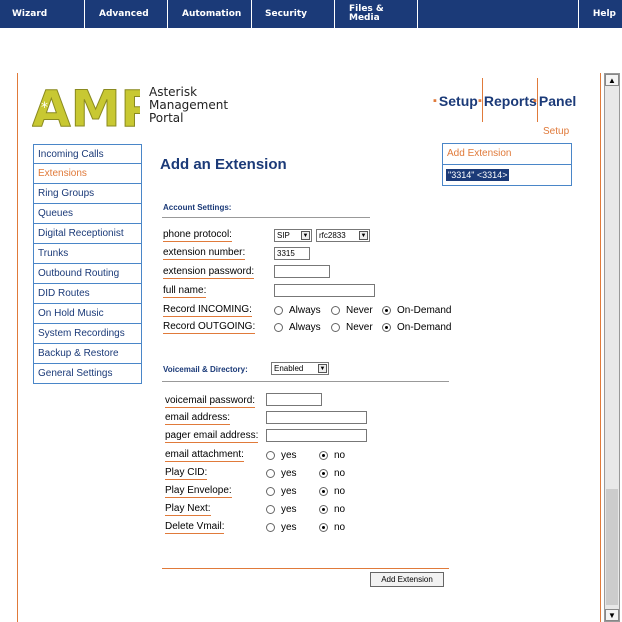 Image resolution: width=622 pixels, height=622 pixels. Describe the element at coordinates (323, 473) in the screenshot. I see `play-cid-no-radio` at that location.